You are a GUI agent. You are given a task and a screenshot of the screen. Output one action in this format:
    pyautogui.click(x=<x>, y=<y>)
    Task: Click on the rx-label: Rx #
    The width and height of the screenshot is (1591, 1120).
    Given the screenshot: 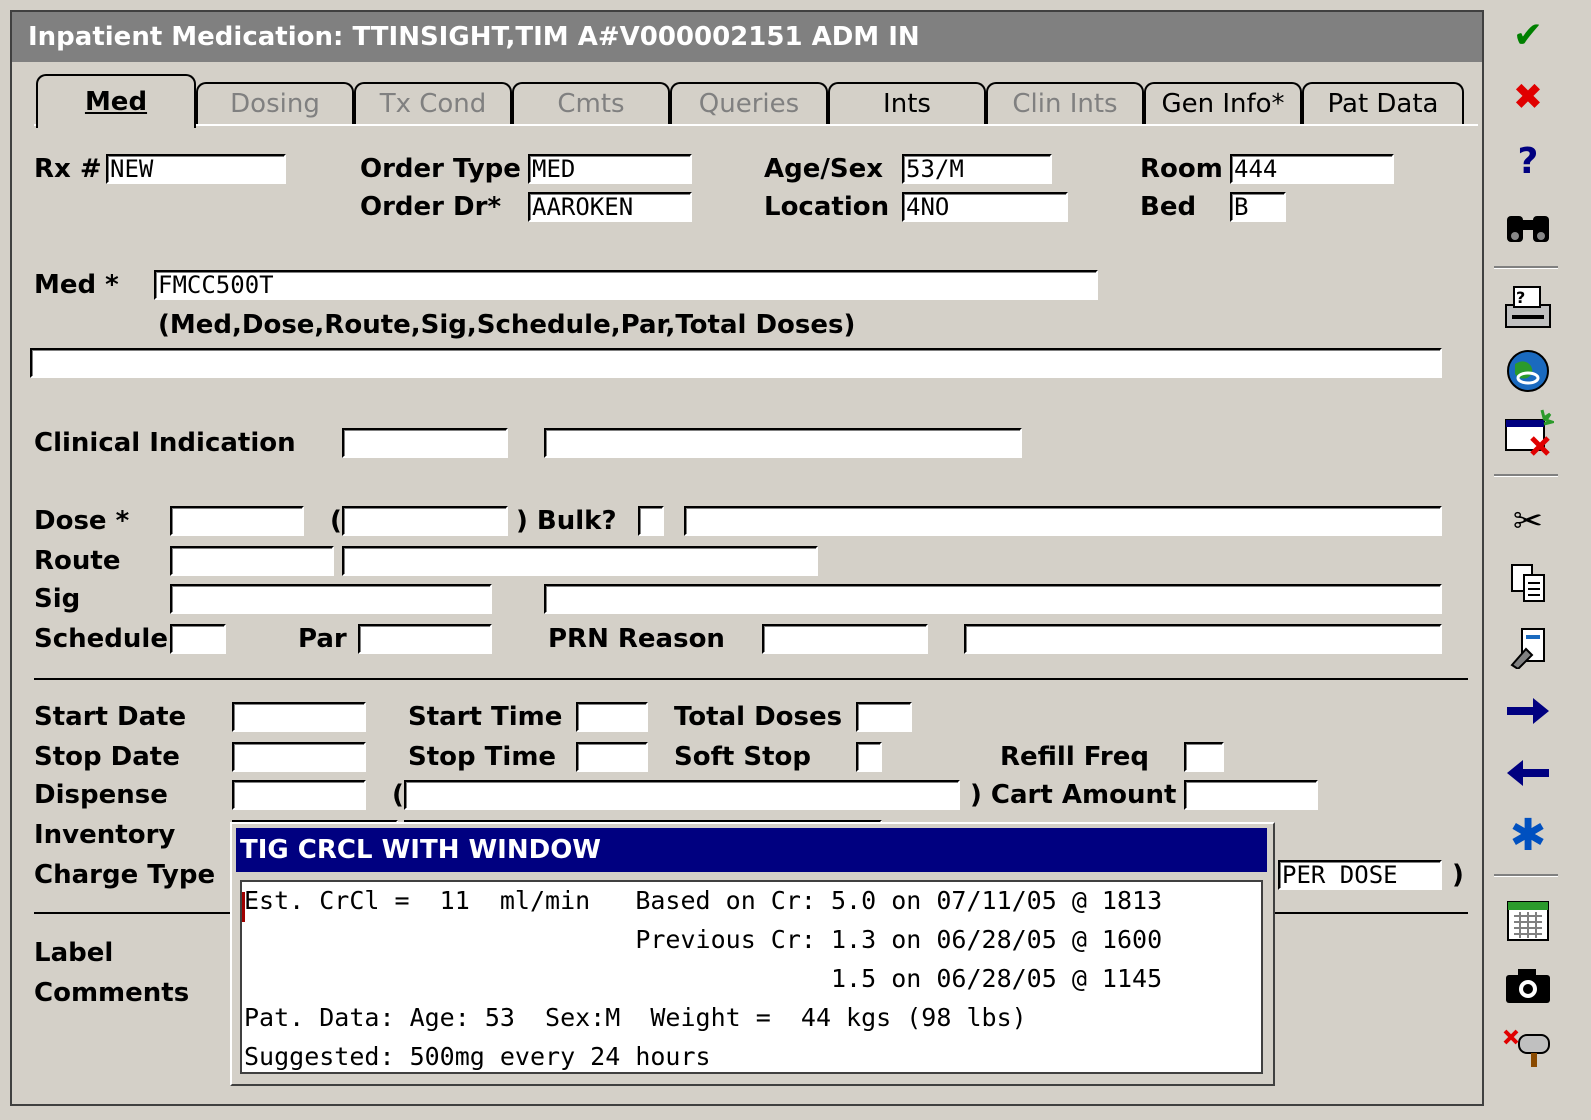 What is the action you would take?
    pyautogui.click(x=68, y=169)
    